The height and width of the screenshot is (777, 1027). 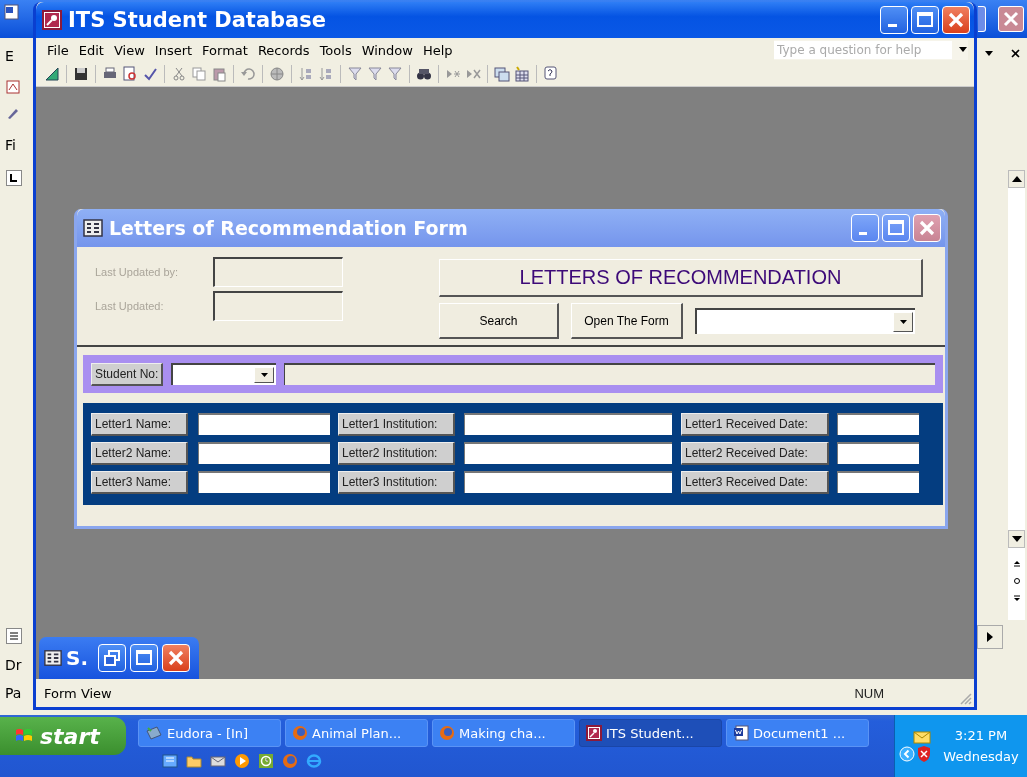 What do you see at coordinates (499, 321) in the screenshot?
I see `search-button: Search` at bounding box center [499, 321].